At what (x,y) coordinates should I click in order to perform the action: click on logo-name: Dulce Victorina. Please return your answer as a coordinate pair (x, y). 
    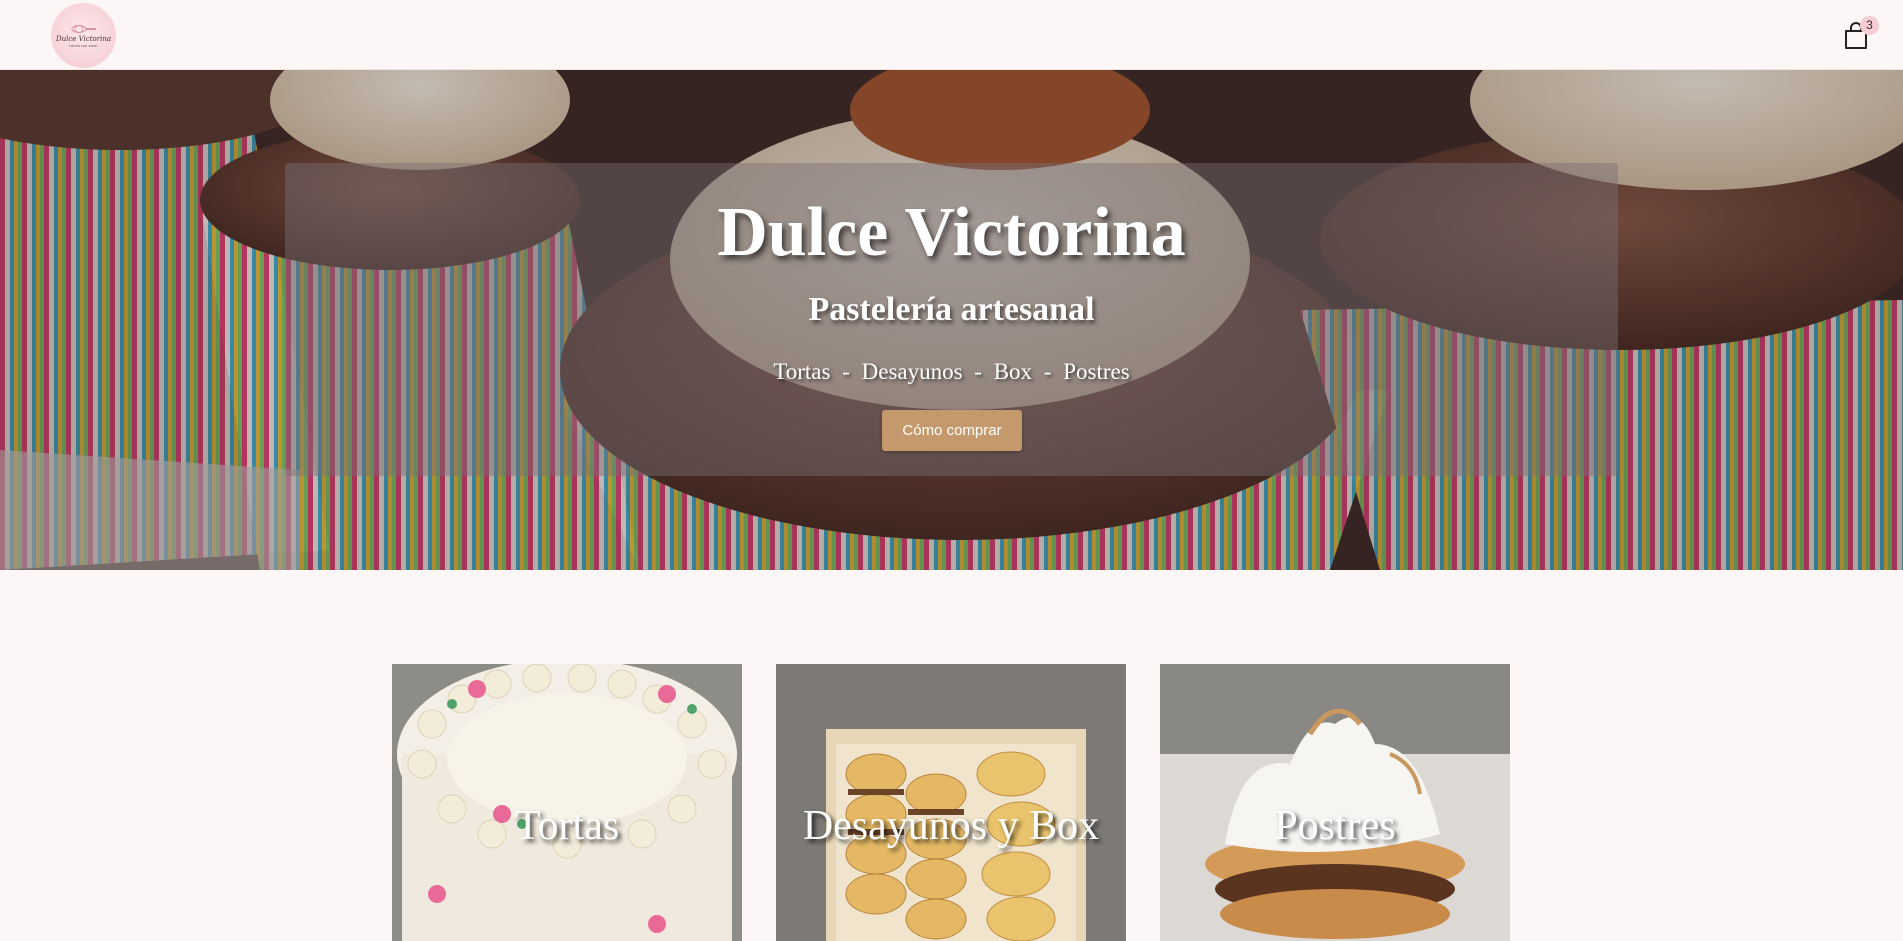
    Looking at the image, I should click on (83, 38).